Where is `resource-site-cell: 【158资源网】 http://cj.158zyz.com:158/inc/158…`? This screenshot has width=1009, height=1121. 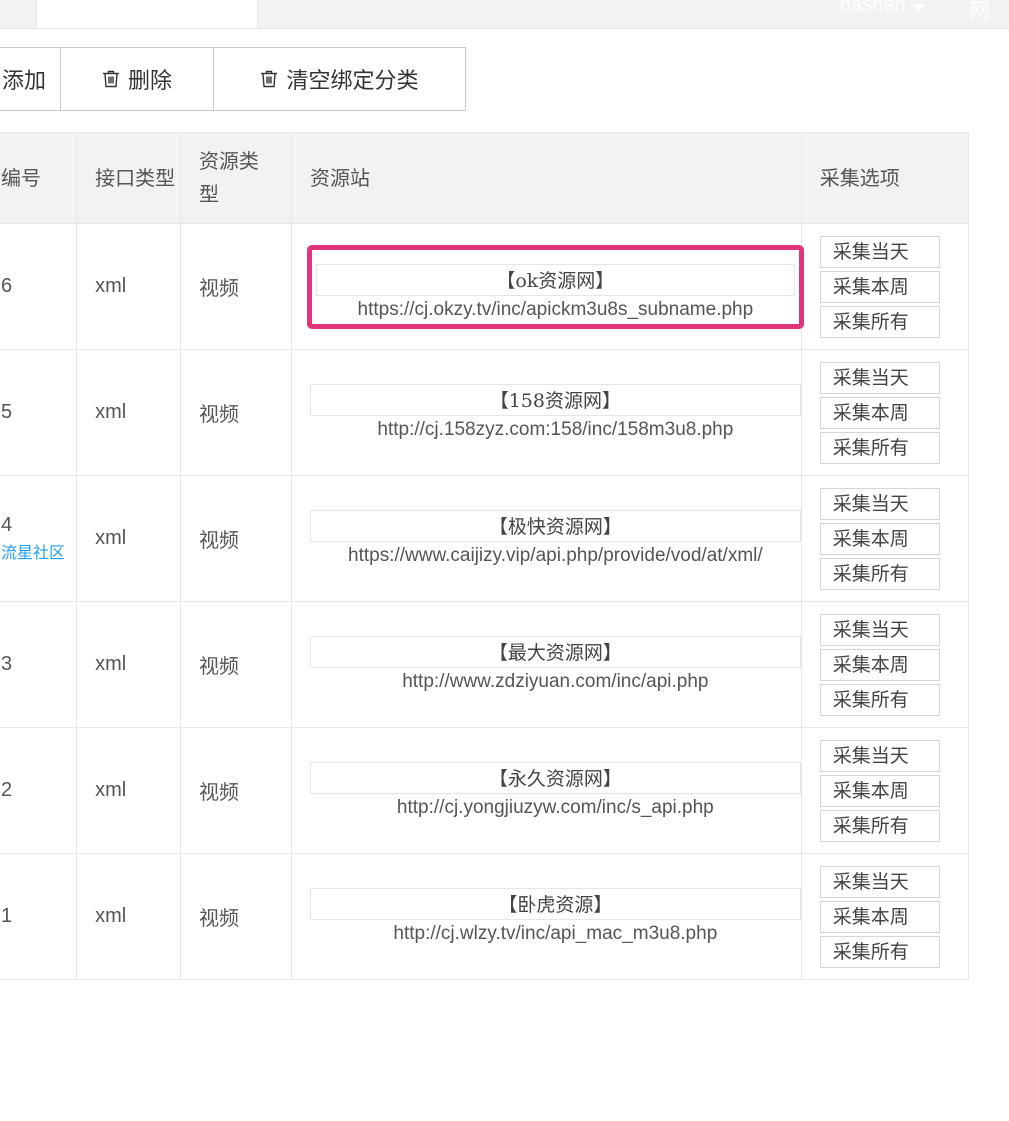
resource-site-cell: 【158资源网】 http://cj.158zyz.com:158/inc/158… is located at coordinates (546, 412).